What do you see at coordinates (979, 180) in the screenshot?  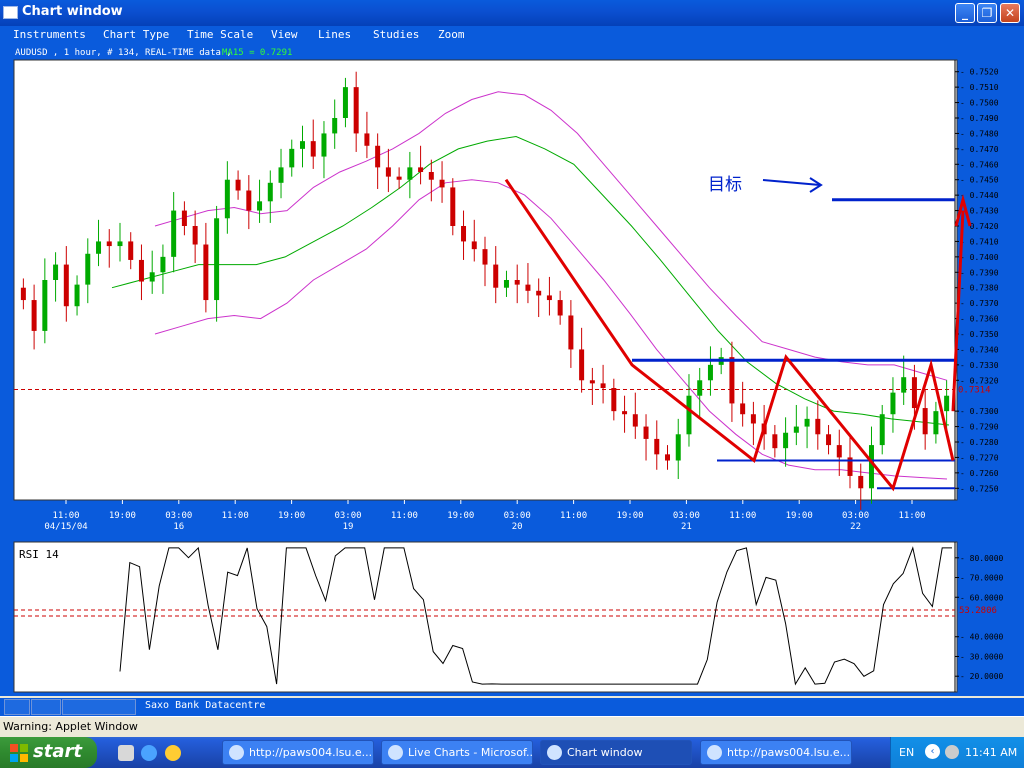 I see `price-tick-label: - 0.7450` at bounding box center [979, 180].